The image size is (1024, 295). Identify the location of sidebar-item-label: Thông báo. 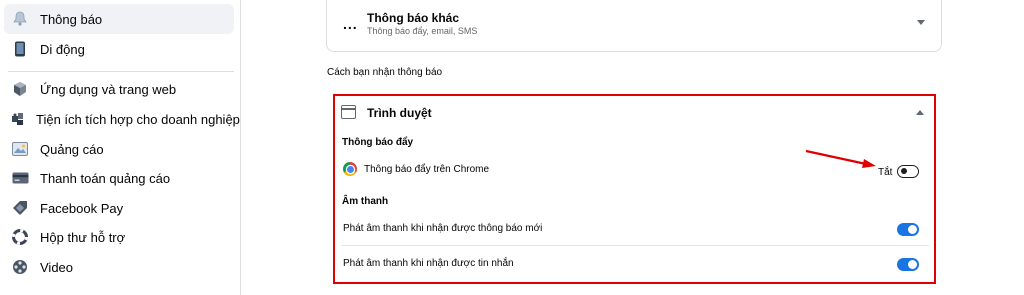
(71, 19).